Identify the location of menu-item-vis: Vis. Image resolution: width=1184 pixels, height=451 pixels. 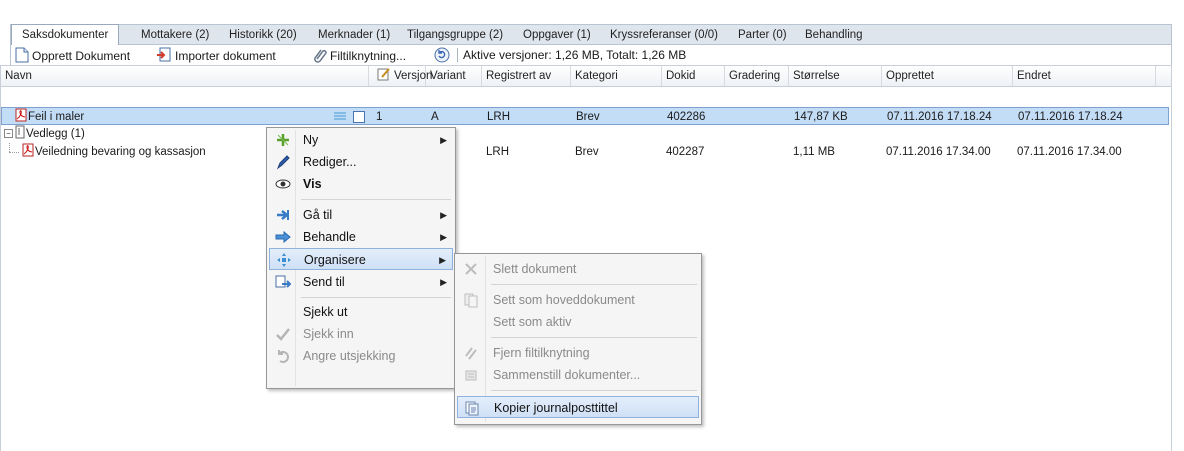
(361, 184).